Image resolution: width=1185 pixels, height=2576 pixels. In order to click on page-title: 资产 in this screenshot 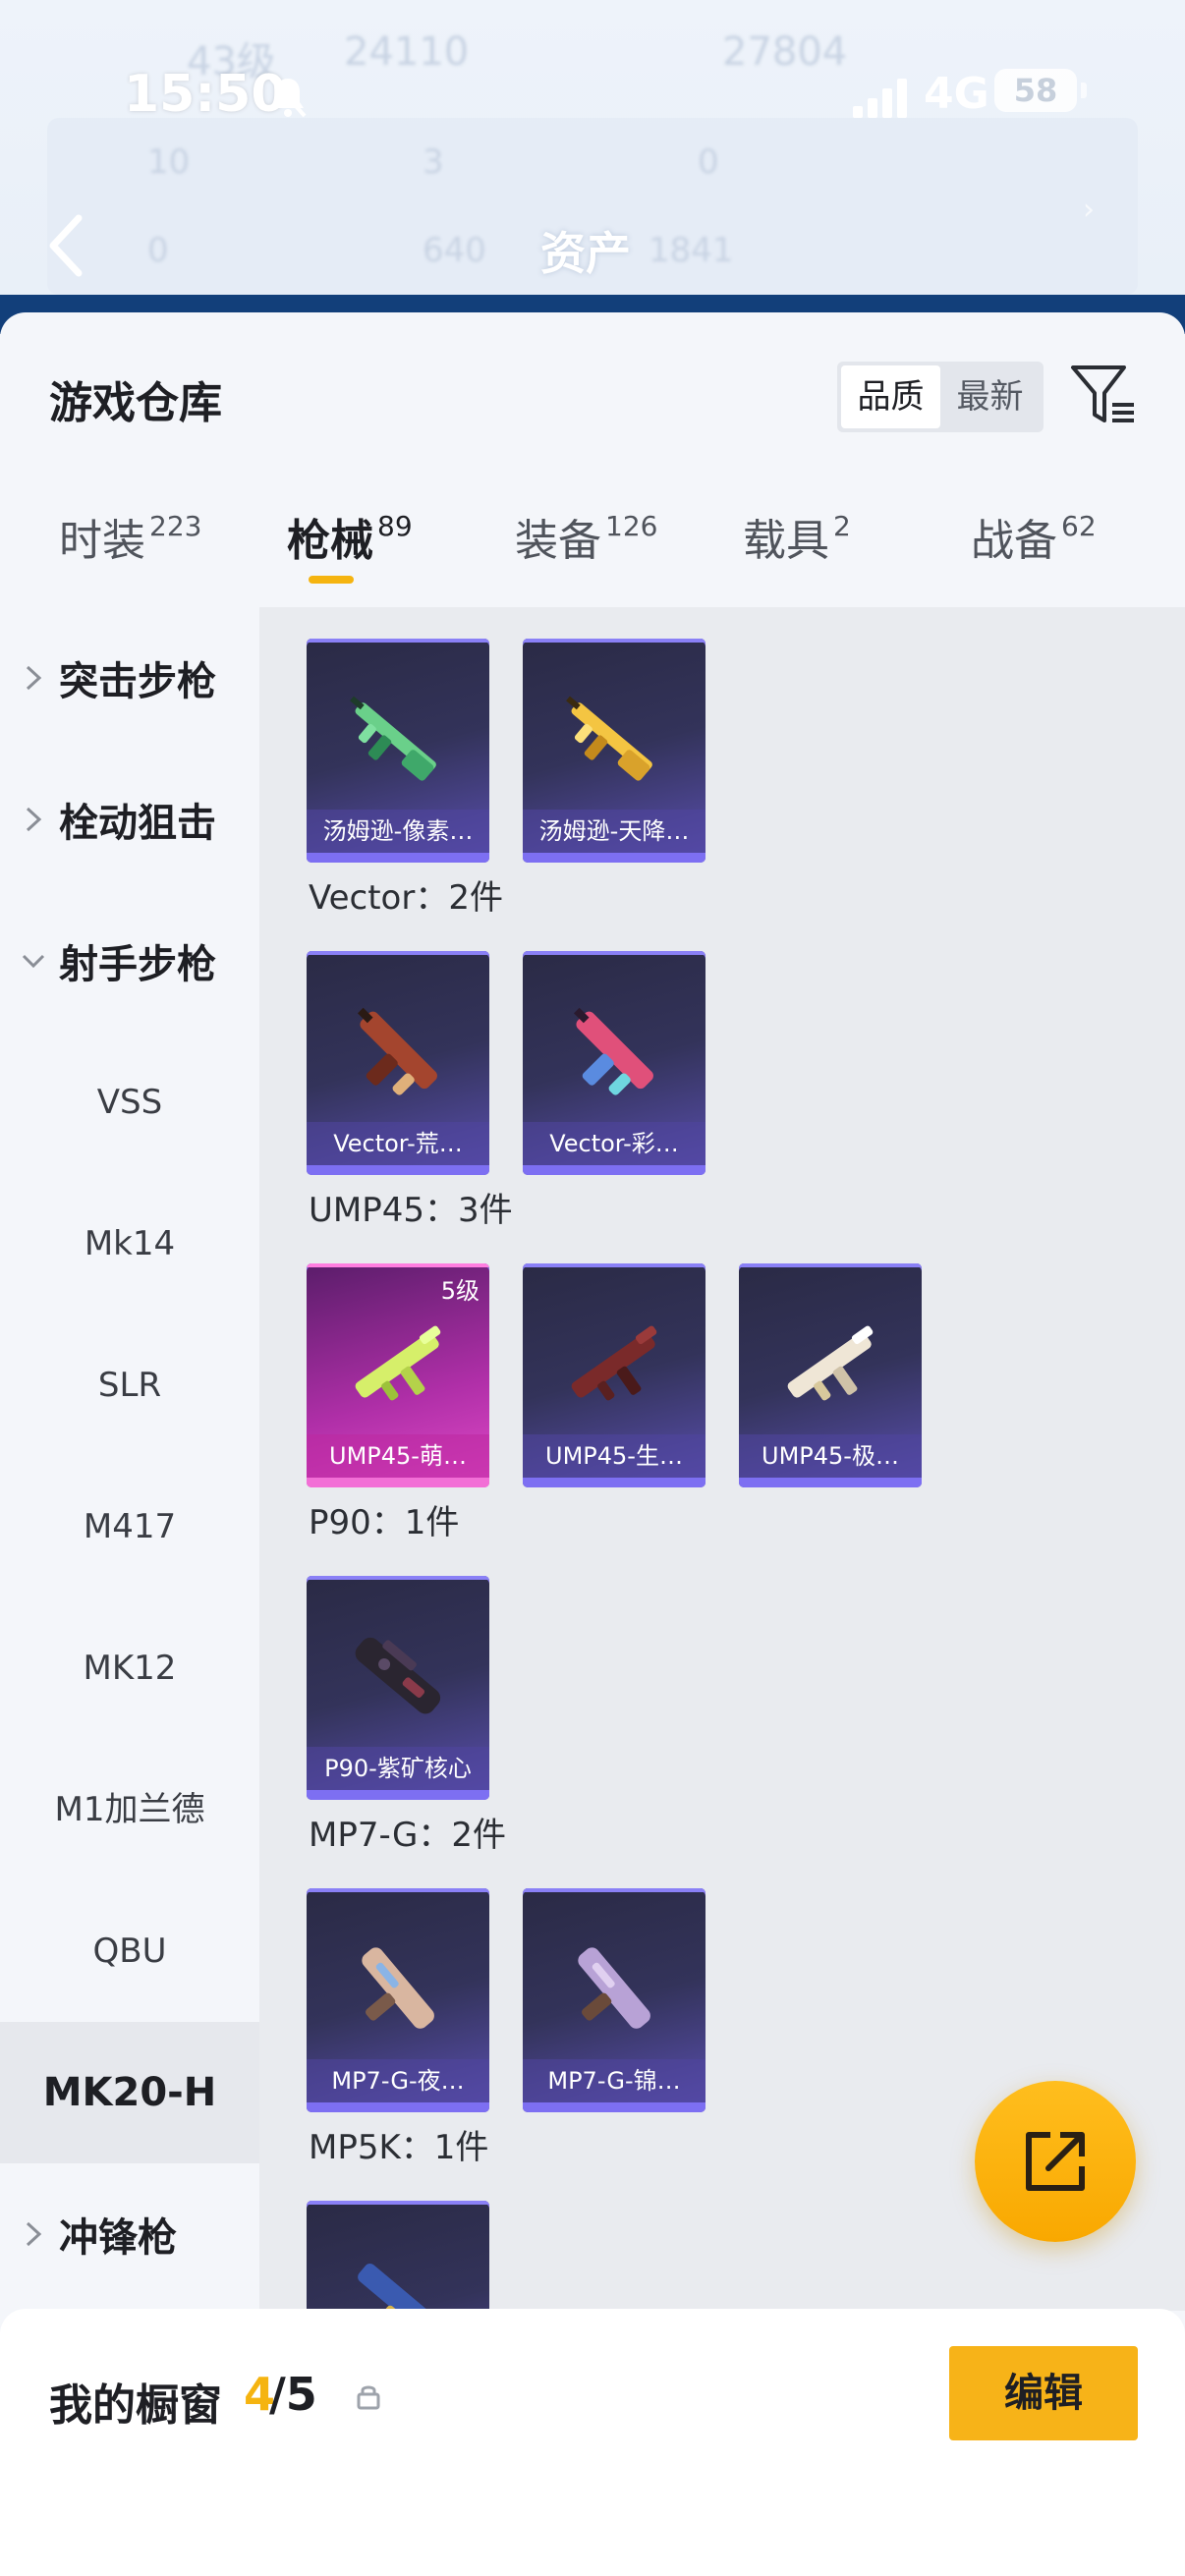, I will do `click(586, 253)`.